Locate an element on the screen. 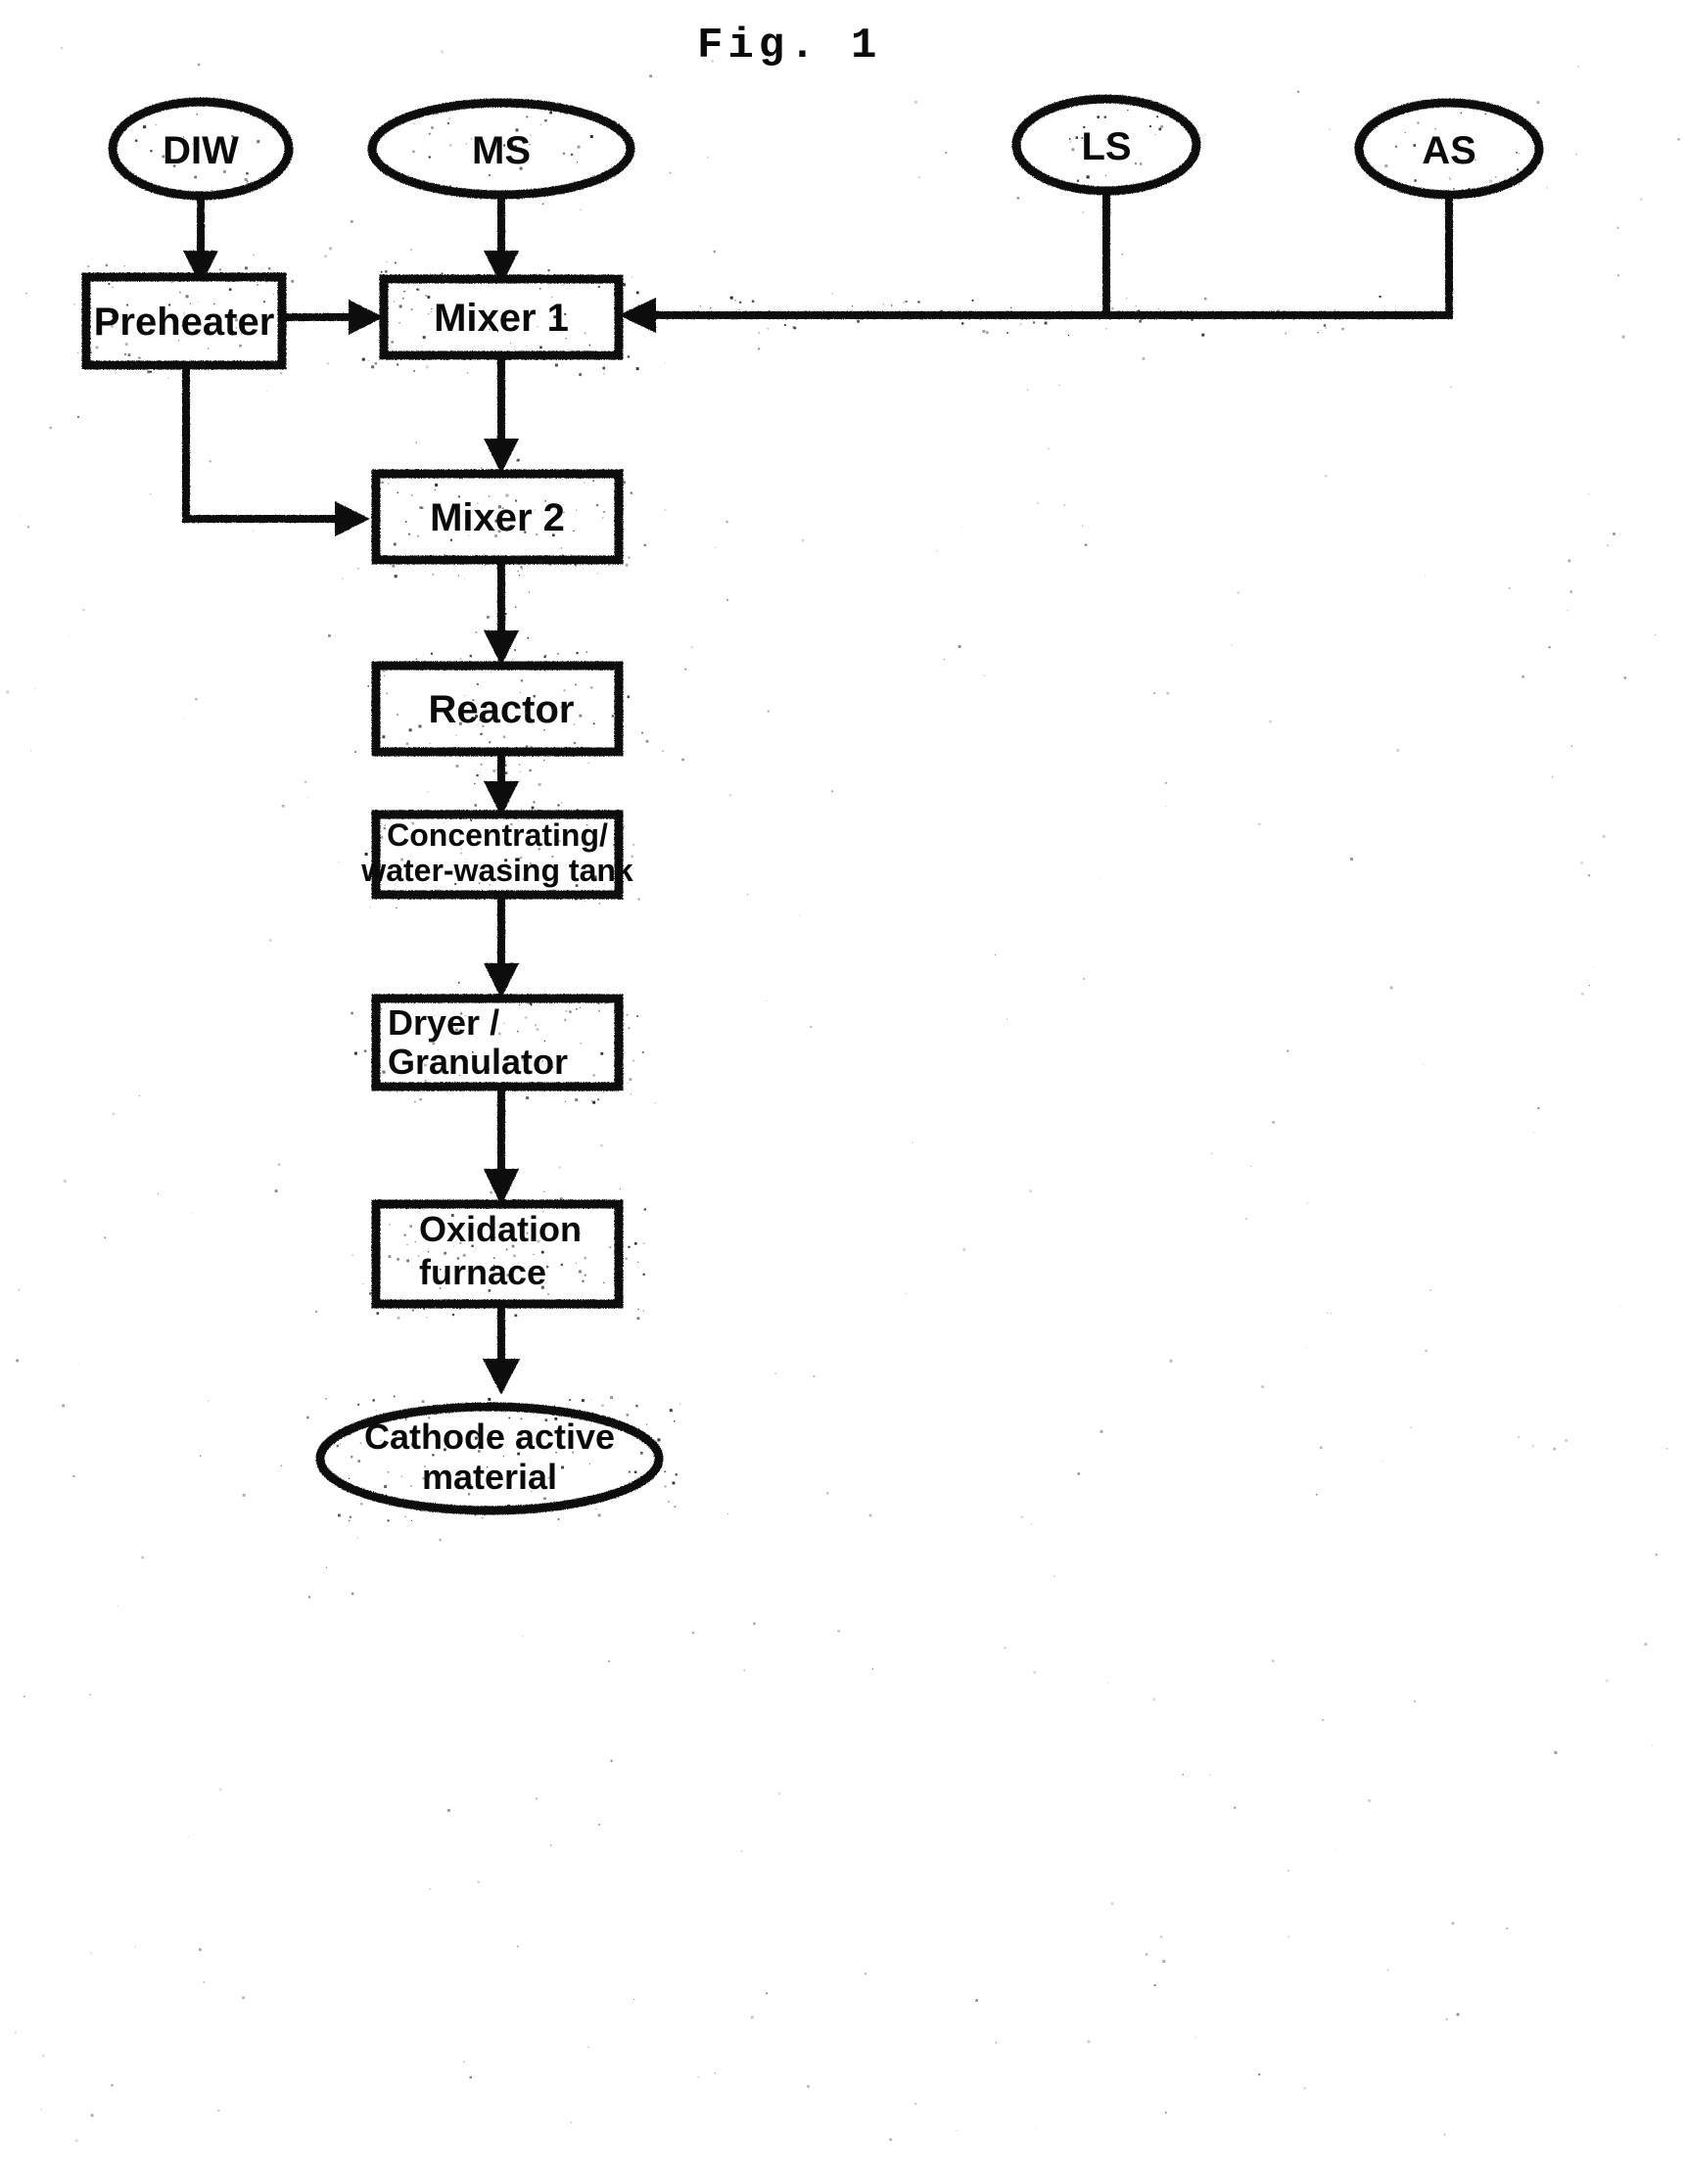 This screenshot has width=1685, height=2184. arrowhead-oxidation-to-cathode is located at coordinates (502, 1377).